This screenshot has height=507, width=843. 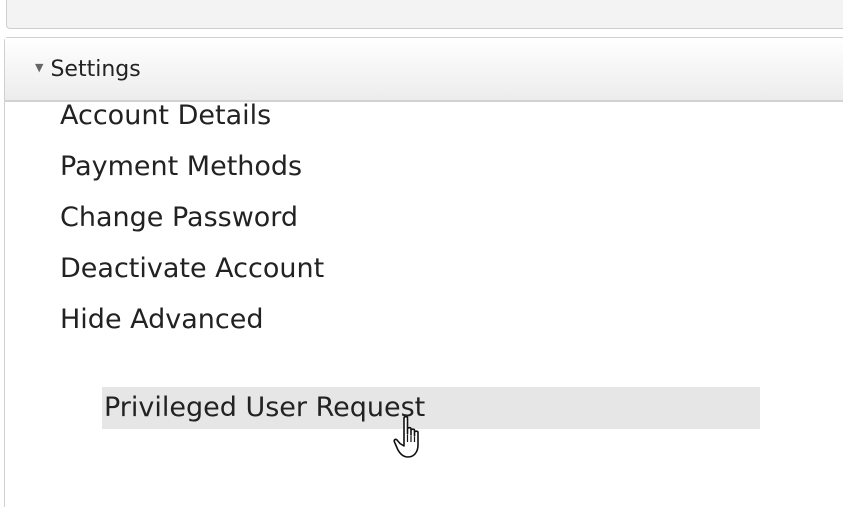 I want to click on caret-down-icon: ▼, so click(x=39, y=67).